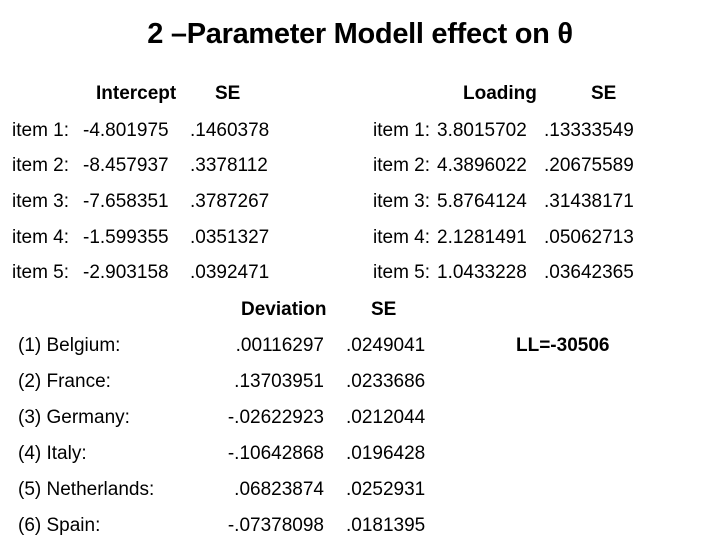 Image resolution: width=720 pixels, height=540 pixels. Describe the element at coordinates (482, 201) in the screenshot. I see `loading-value: 5.8764124` at that location.